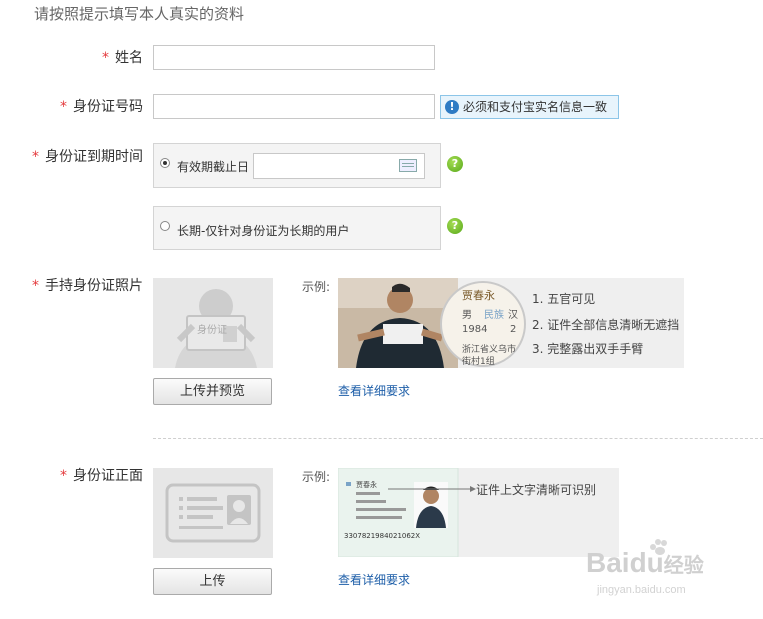 The width and height of the screenshot is (763, 619). What do you see at coordinates (535, 107) in the screenshot?
I see `idnum-notice-text: 必须和支付宝实名信息一致` at bounding box center [535, 107].